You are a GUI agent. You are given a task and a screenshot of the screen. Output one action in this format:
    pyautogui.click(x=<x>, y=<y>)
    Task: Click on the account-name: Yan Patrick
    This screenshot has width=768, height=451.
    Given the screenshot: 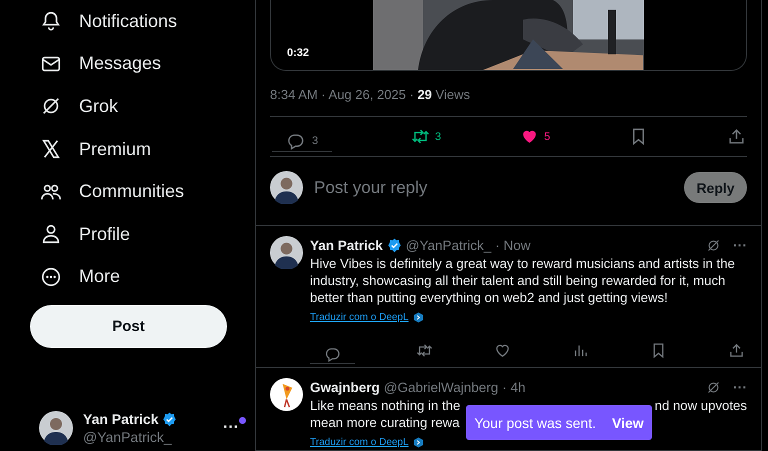 What is the action you would take?
    pyautogui.click(x=120, y=419)
    